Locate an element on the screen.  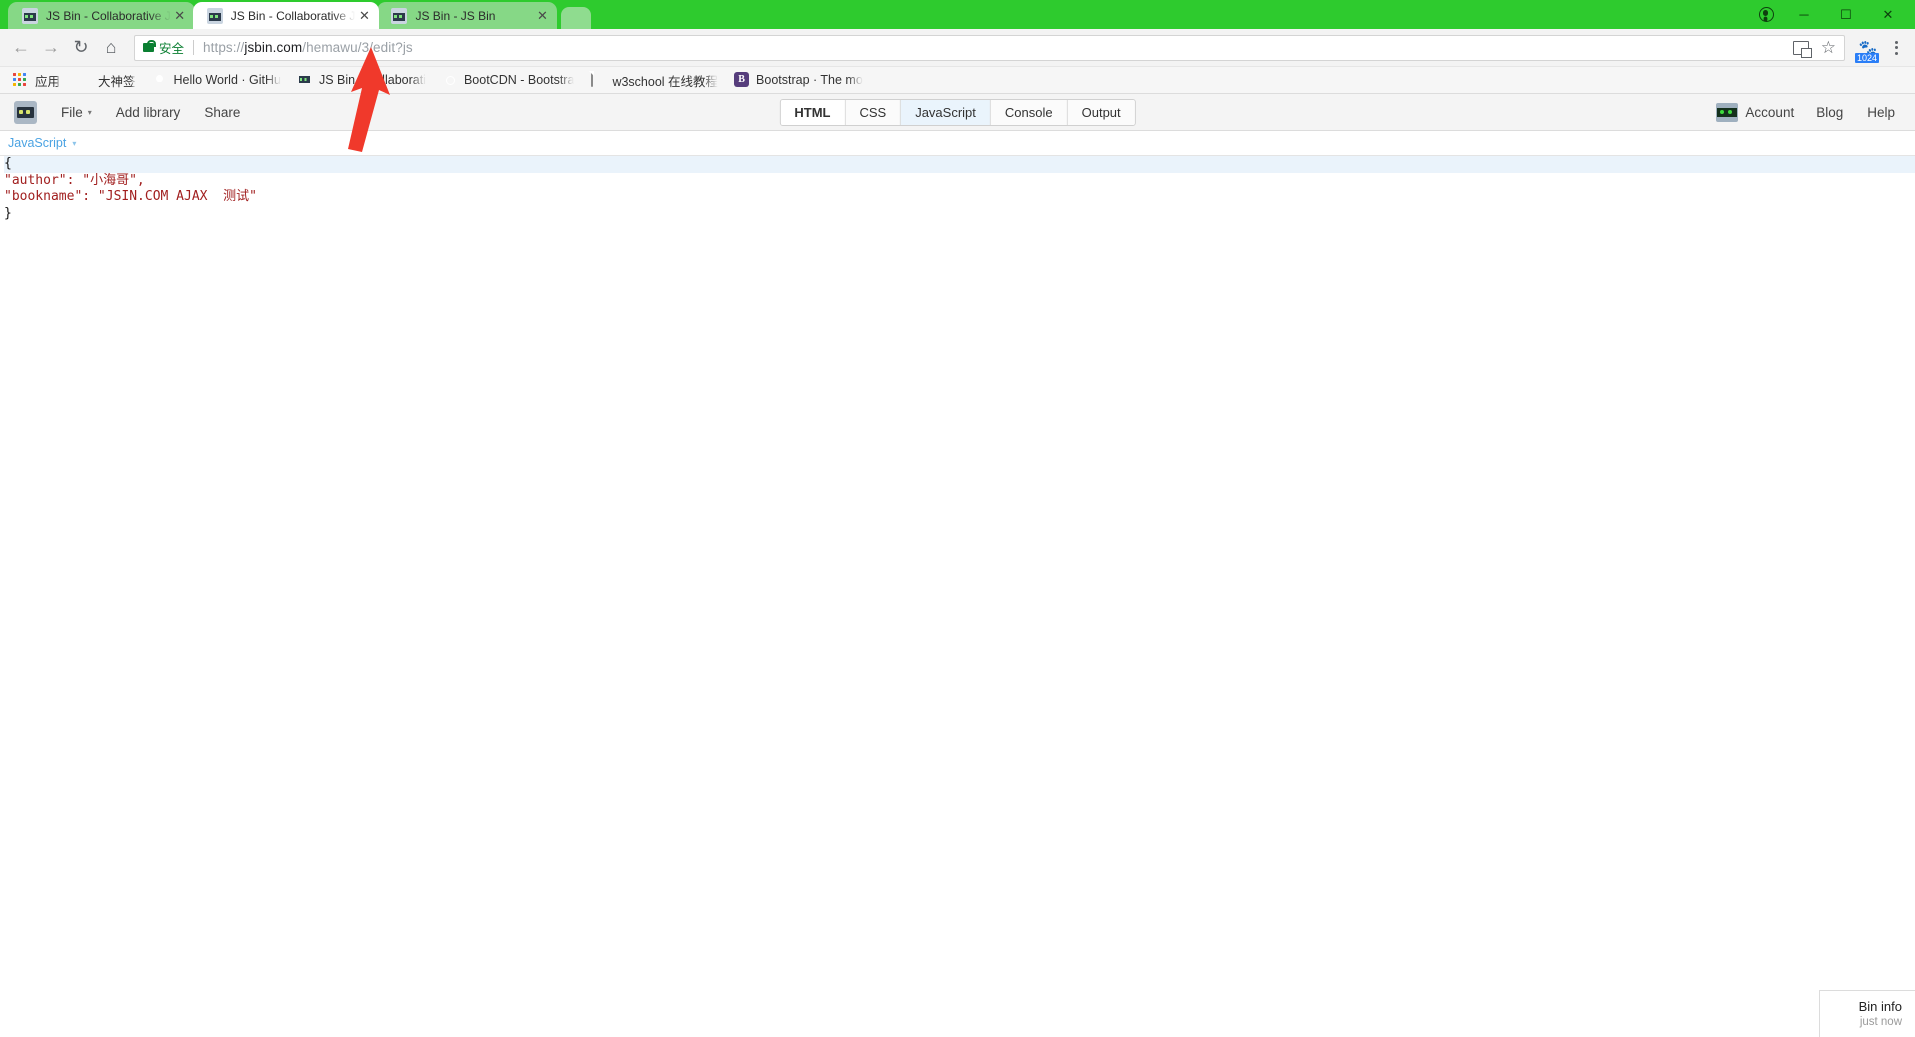
url-path: /hemawu/3/edit?js is located at coordinates (357, 47).